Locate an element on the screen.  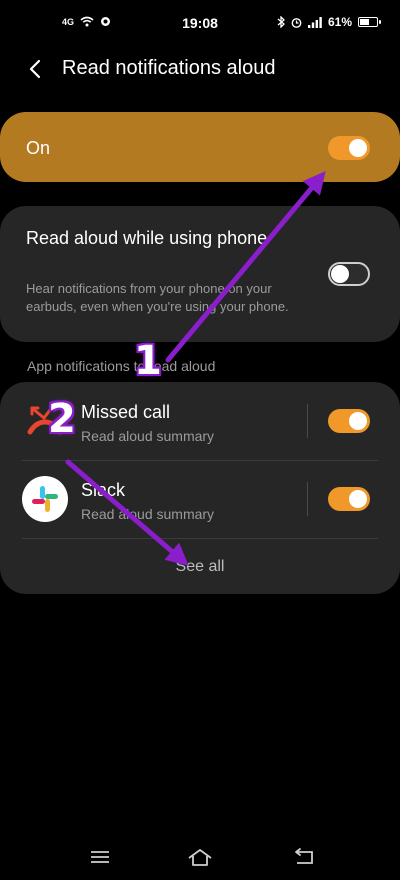
missed-call-toggle is located at coordinates (349, 421).